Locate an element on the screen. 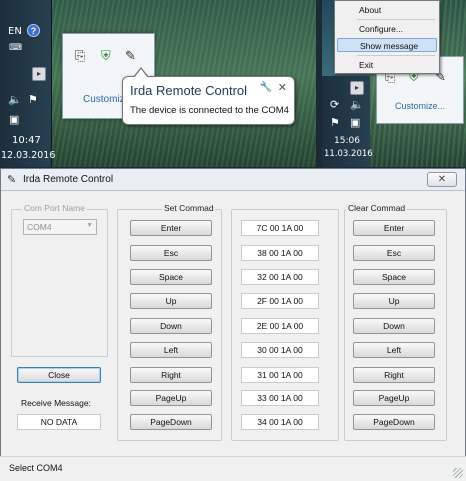 The image size is (466, 481). taskbar: EN ? ⌨ ▸ 🔈 ⚑ ▣ 10:47 12.03.2016 is located at coordinates (27, 83).